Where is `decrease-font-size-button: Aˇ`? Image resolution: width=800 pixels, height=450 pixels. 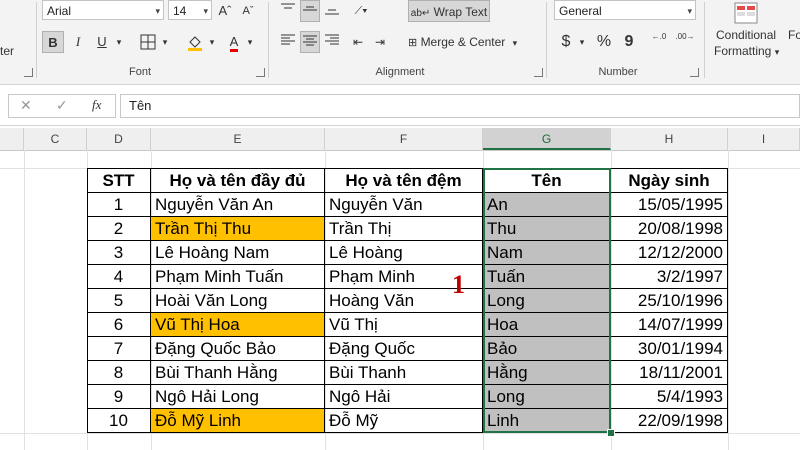 decrease-font-size-button: Aˇ is located at coordinates (248, 11).